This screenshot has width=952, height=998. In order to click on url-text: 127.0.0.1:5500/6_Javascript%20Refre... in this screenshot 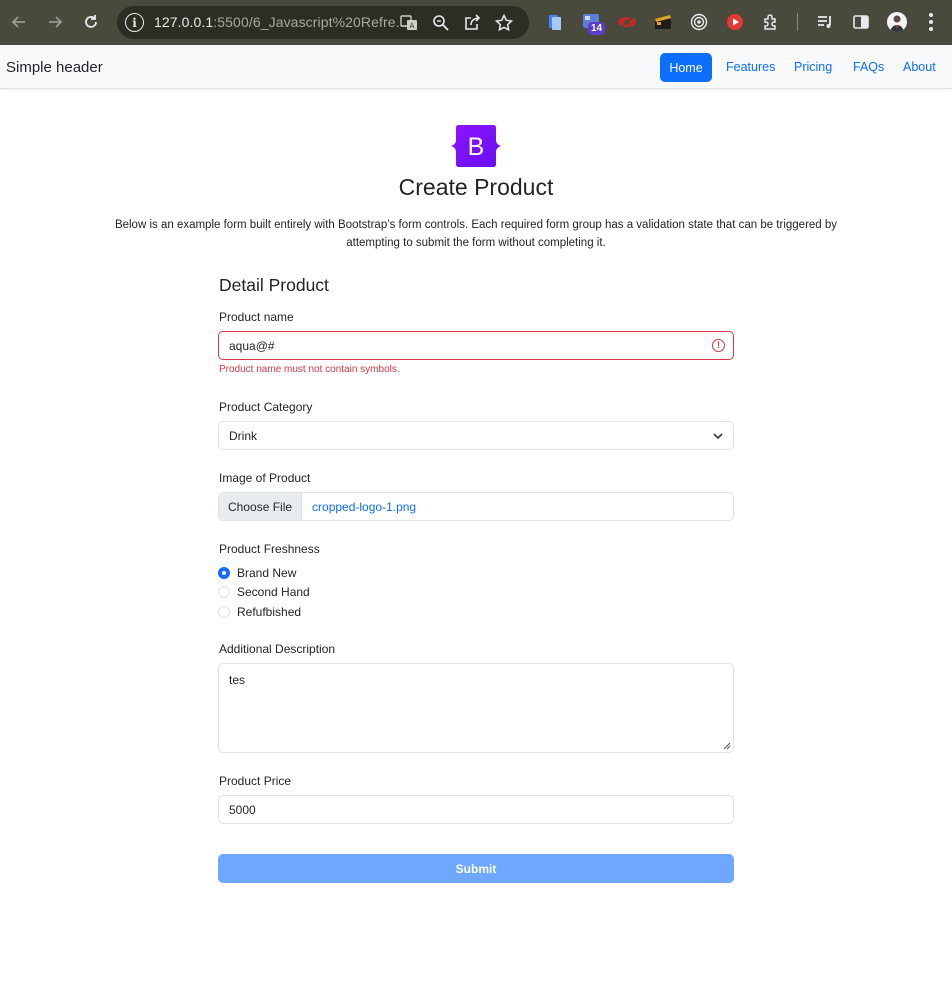, I will do `click(281, 22)`.